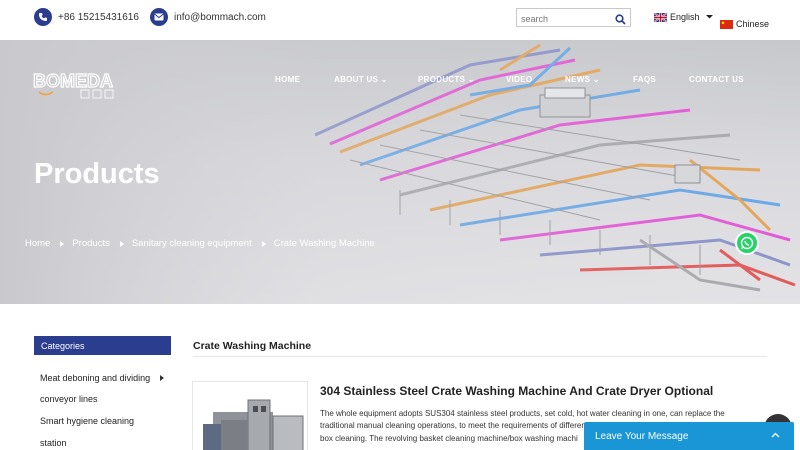  What do you see at coordinates (87, 421) in the screenshot?
I see `category-item-hygiene-station: Smart hygiene cleaning` at bounding box center [87, 421].